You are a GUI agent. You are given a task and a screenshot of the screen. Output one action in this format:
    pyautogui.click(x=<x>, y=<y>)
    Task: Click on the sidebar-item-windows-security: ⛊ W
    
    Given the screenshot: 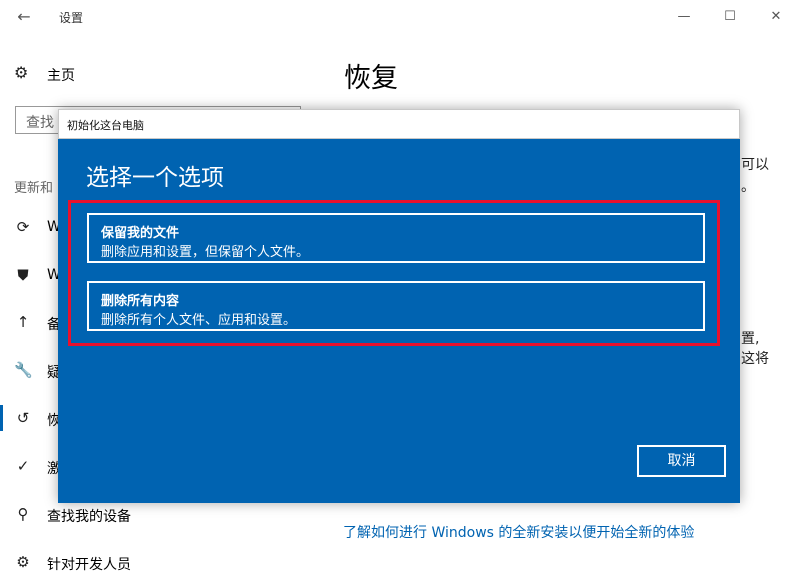 What is the action you would take?
    pyautogui.click(x=30, y=276)
    